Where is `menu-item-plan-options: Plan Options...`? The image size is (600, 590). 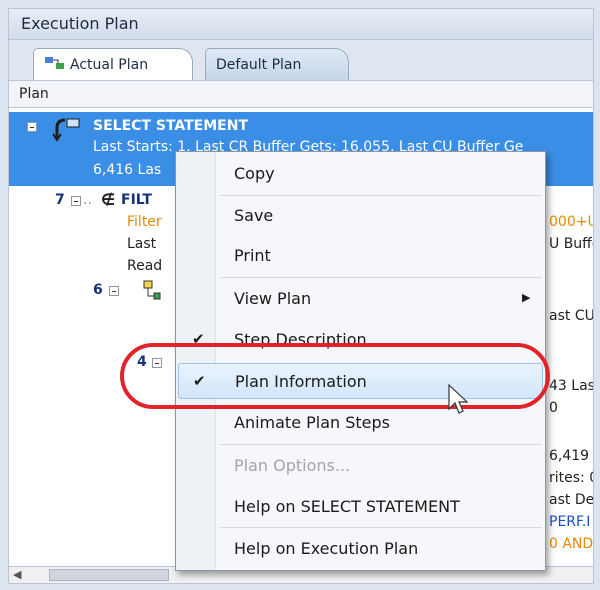
menu-item-plan-options: Plan Options... is located at coordinates (292, 465).